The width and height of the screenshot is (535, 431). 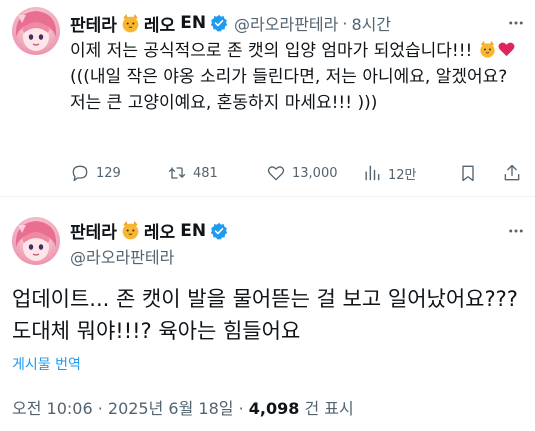 I want to click on view-count: 4,098, so click(x=274, y=408).